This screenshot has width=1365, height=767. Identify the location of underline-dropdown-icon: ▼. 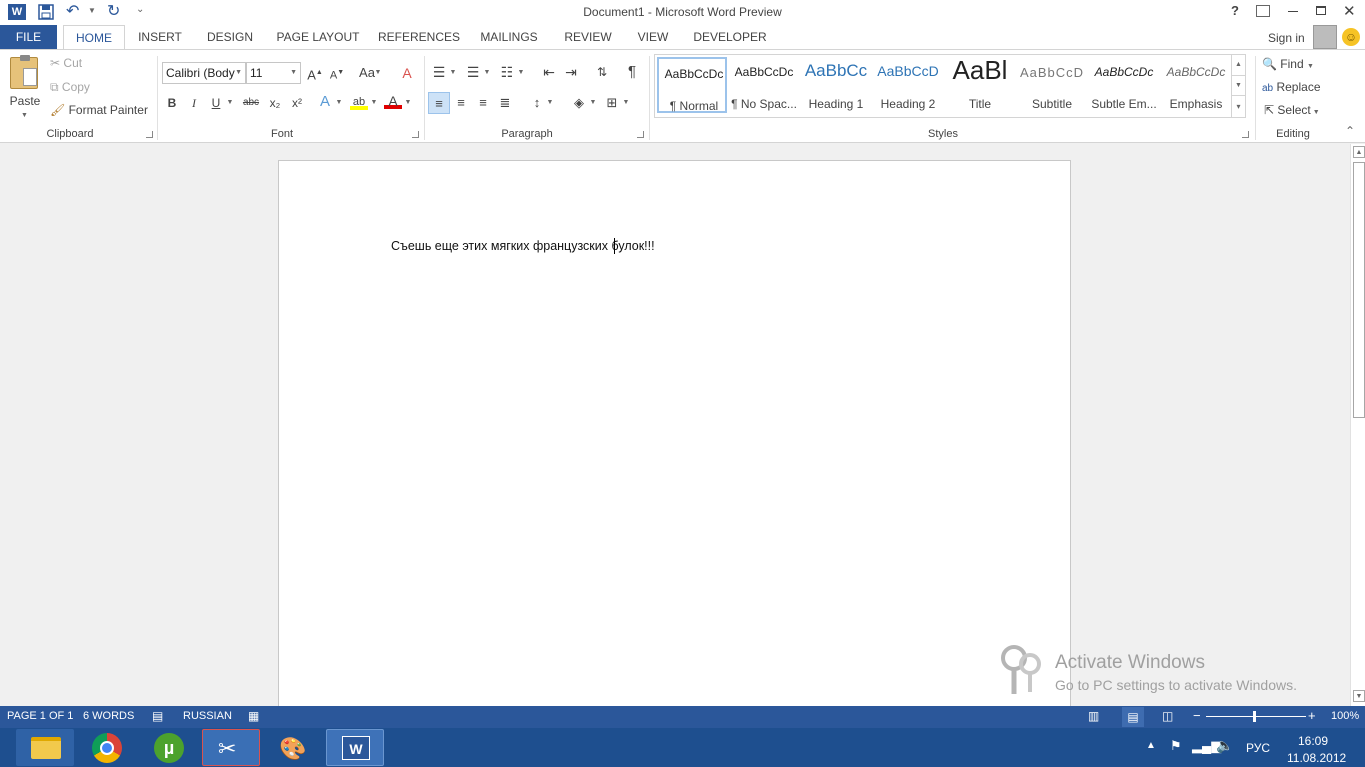
(230, 103).